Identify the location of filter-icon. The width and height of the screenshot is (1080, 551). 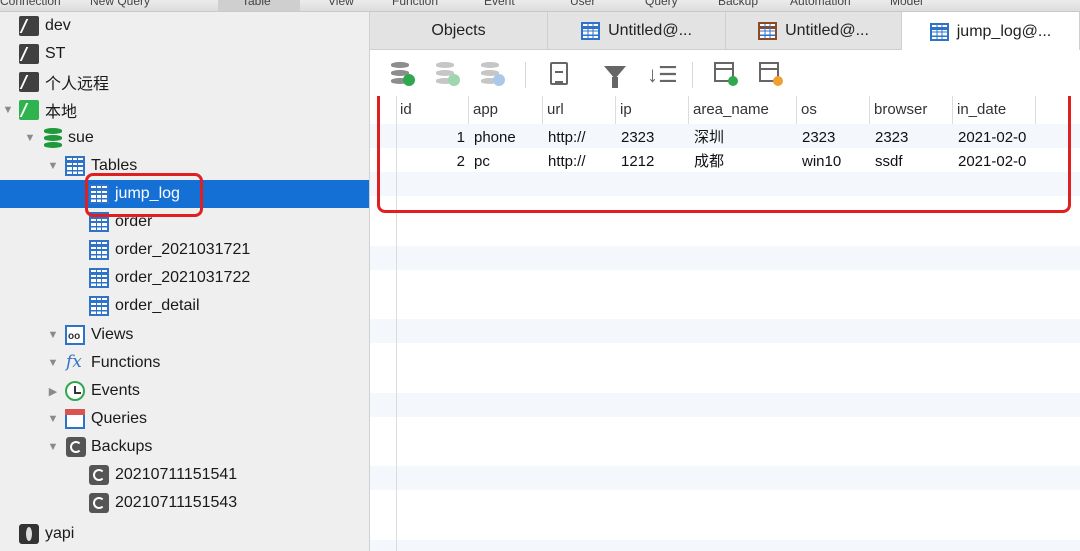
(615, 77).